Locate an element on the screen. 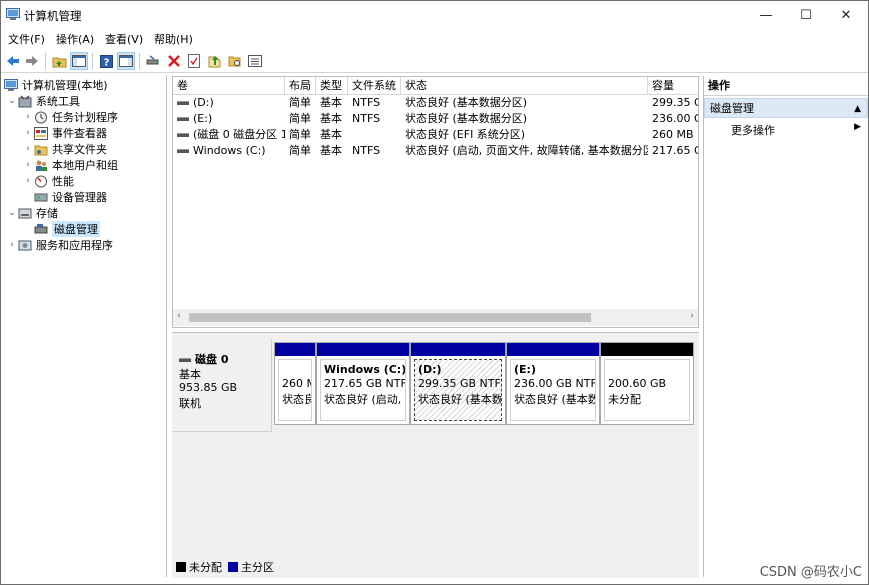  menu-file: 文件(F) is located at coordinates (26, 39).